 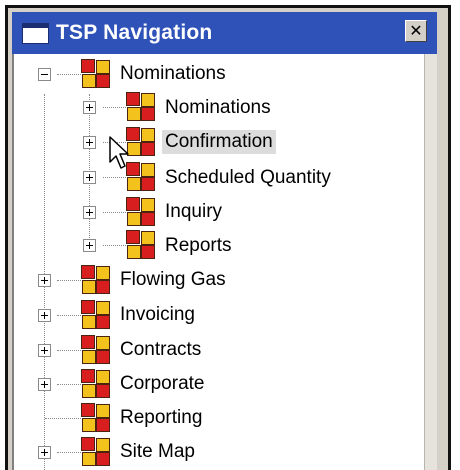 What do you see at coordinates (224, 33) in the screenshot?
I see `title-bar: TSP Navigation ✕` at bounding box center [224, 33].